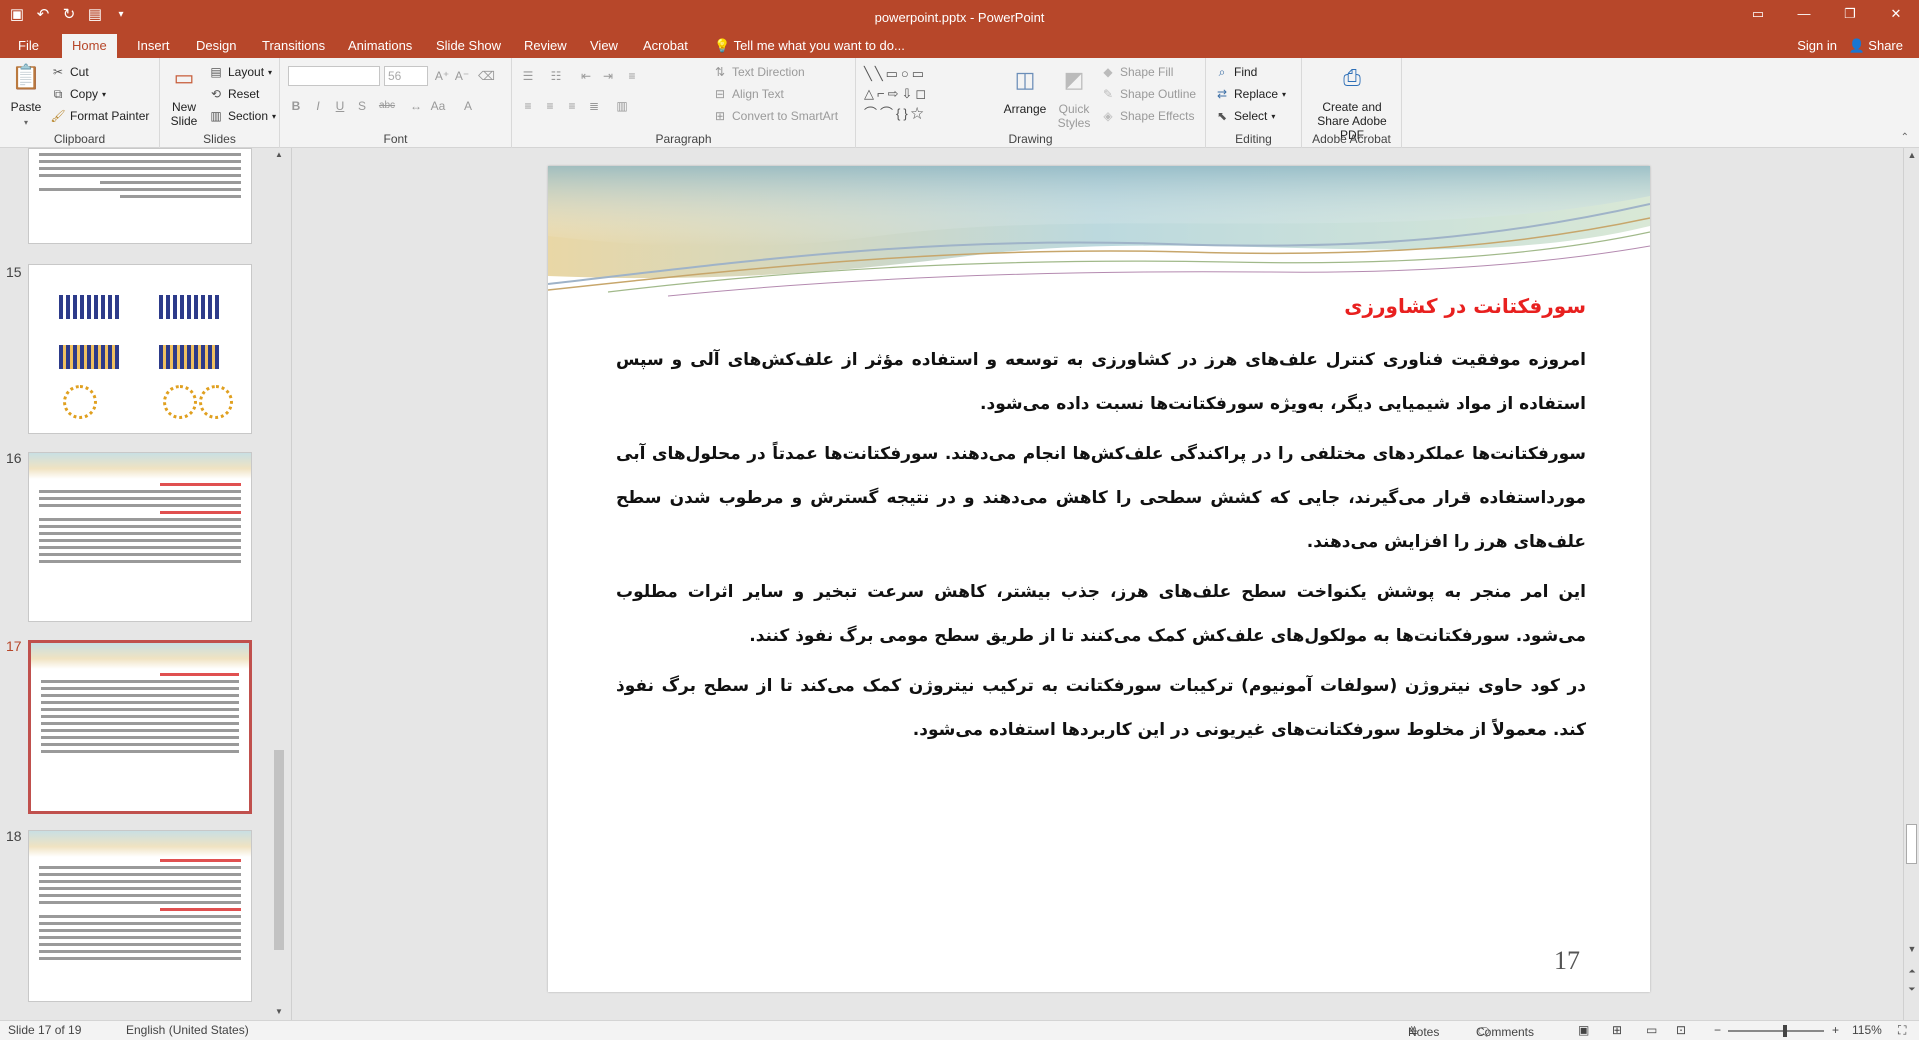 The image size is (1919, 1040). Describe the element at coordinates (1776, 1031) in the screenshot. I see `zoom-slider` at that location.